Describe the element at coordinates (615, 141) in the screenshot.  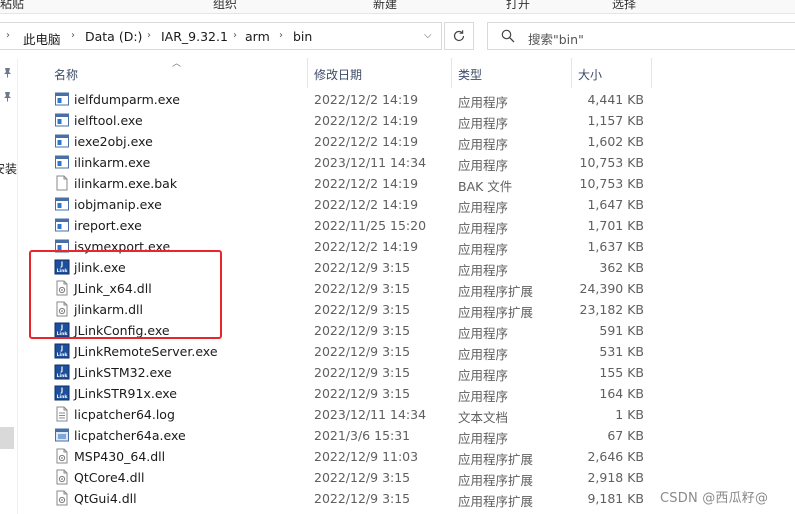
I see `file-size: 1,602 KB` at that location.